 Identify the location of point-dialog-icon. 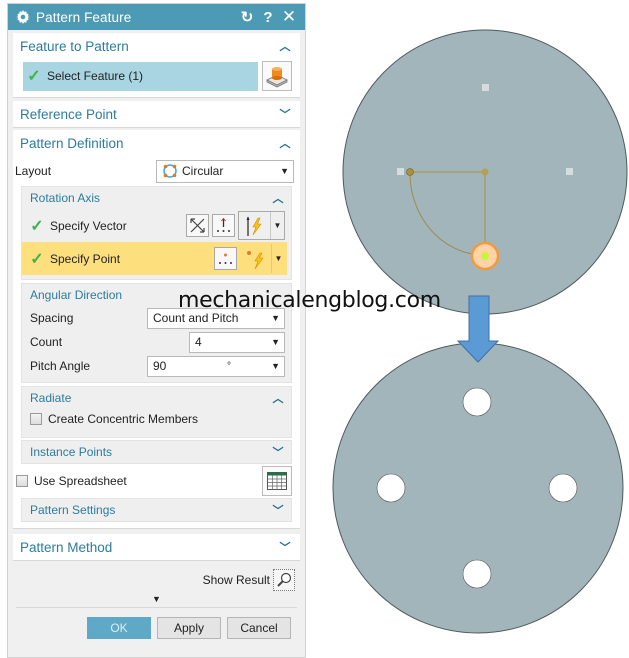
(225, 258).